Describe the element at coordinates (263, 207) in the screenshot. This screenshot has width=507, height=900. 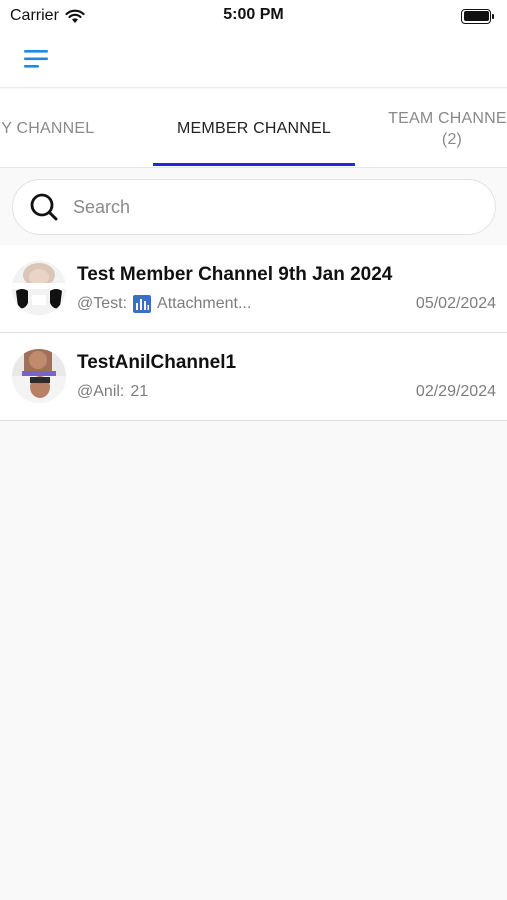
I see `search-input` at that location.